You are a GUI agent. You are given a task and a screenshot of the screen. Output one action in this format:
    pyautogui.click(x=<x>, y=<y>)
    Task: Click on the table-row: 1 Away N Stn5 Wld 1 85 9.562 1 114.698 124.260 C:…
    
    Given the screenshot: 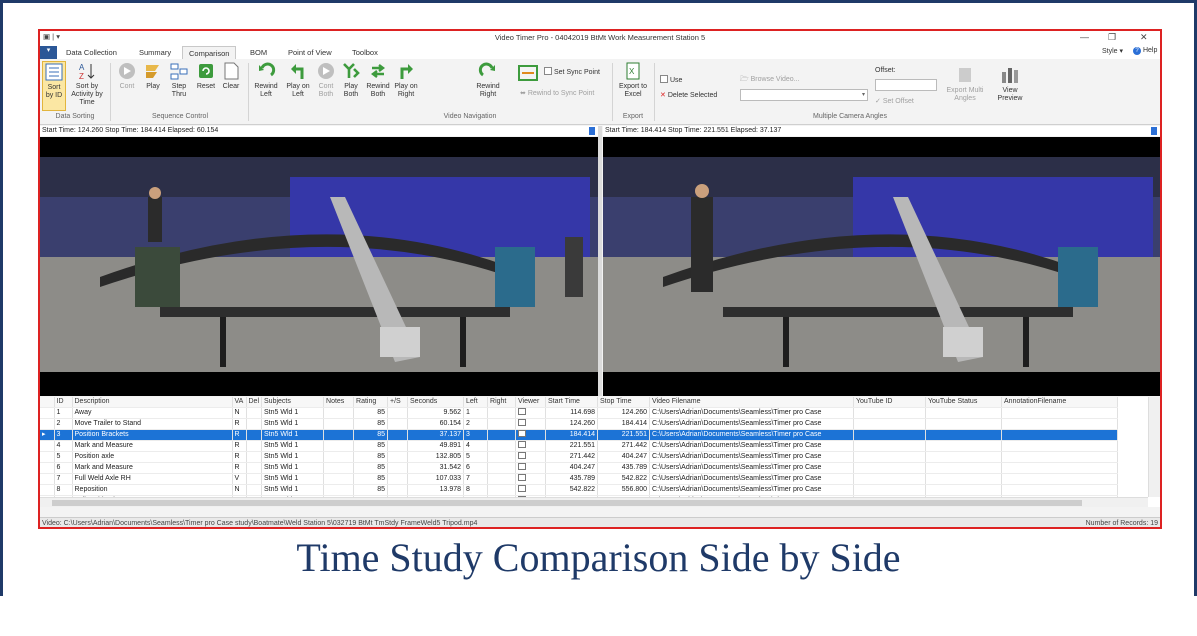 What is the action you would take?
    pyautogui.click(x=579, y=413)
    